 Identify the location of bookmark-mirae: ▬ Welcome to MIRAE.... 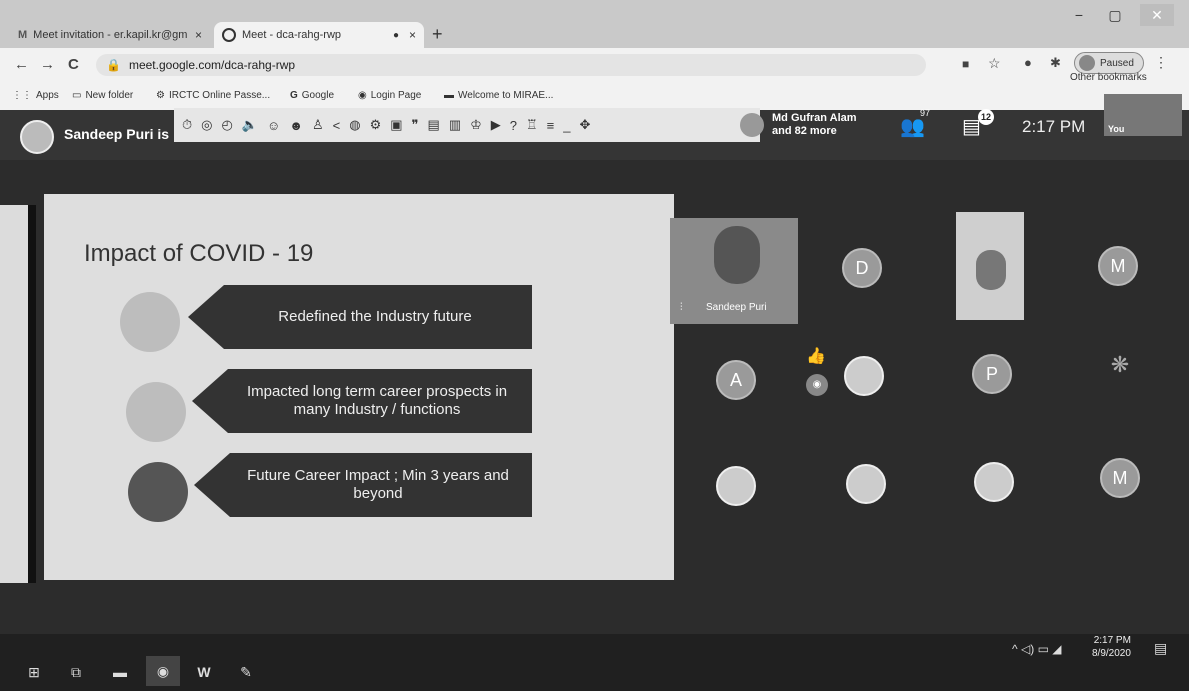
(498, 95).